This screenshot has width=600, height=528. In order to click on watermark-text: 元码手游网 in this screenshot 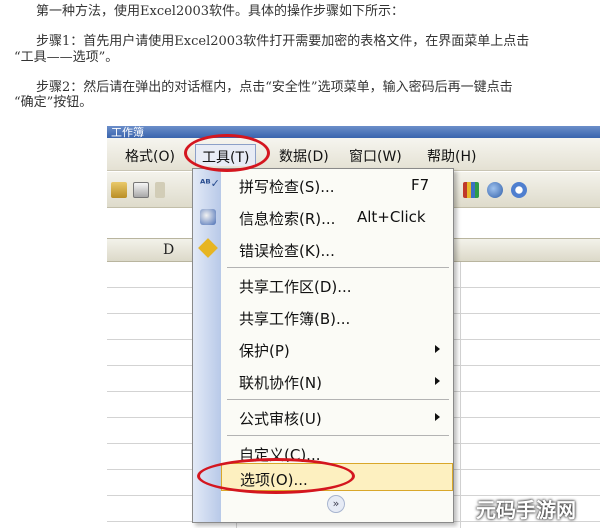, I will do `click(526, 510)`.